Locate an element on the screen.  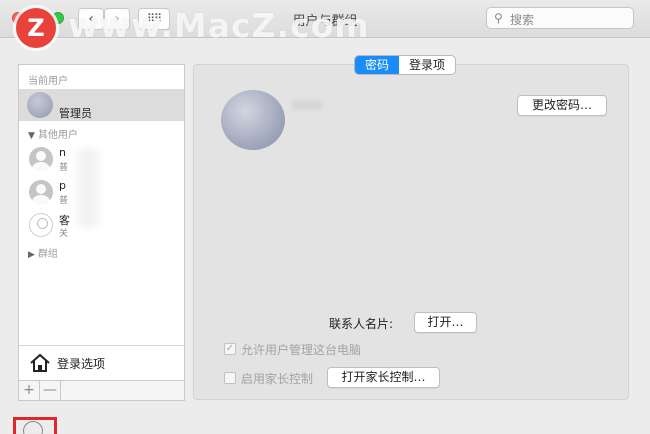
remove-user-button: — is located at coordinates (50, 390).